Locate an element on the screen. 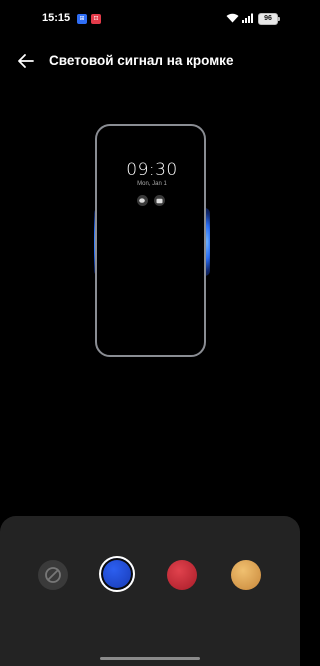 The image size is (320, 666). battery-indicator: 96 is located at coordinates (269, 19).